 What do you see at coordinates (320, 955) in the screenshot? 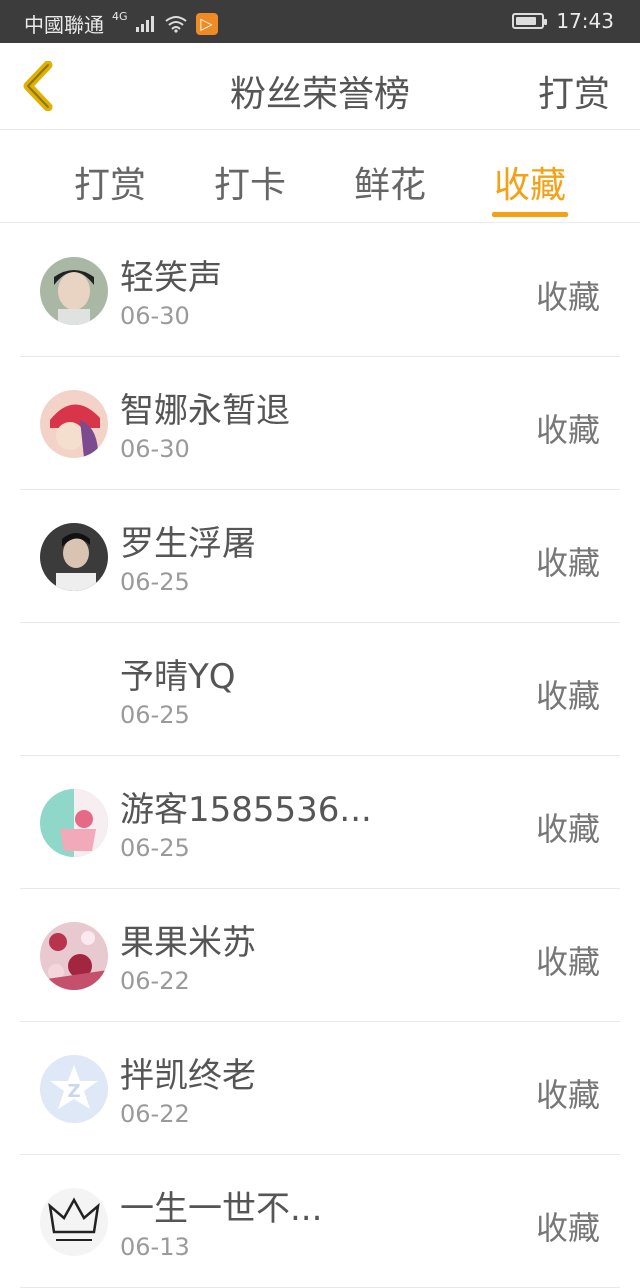
I see `list-item: 果果米苏 06-22 收藏` at bounding box center [320, 955].